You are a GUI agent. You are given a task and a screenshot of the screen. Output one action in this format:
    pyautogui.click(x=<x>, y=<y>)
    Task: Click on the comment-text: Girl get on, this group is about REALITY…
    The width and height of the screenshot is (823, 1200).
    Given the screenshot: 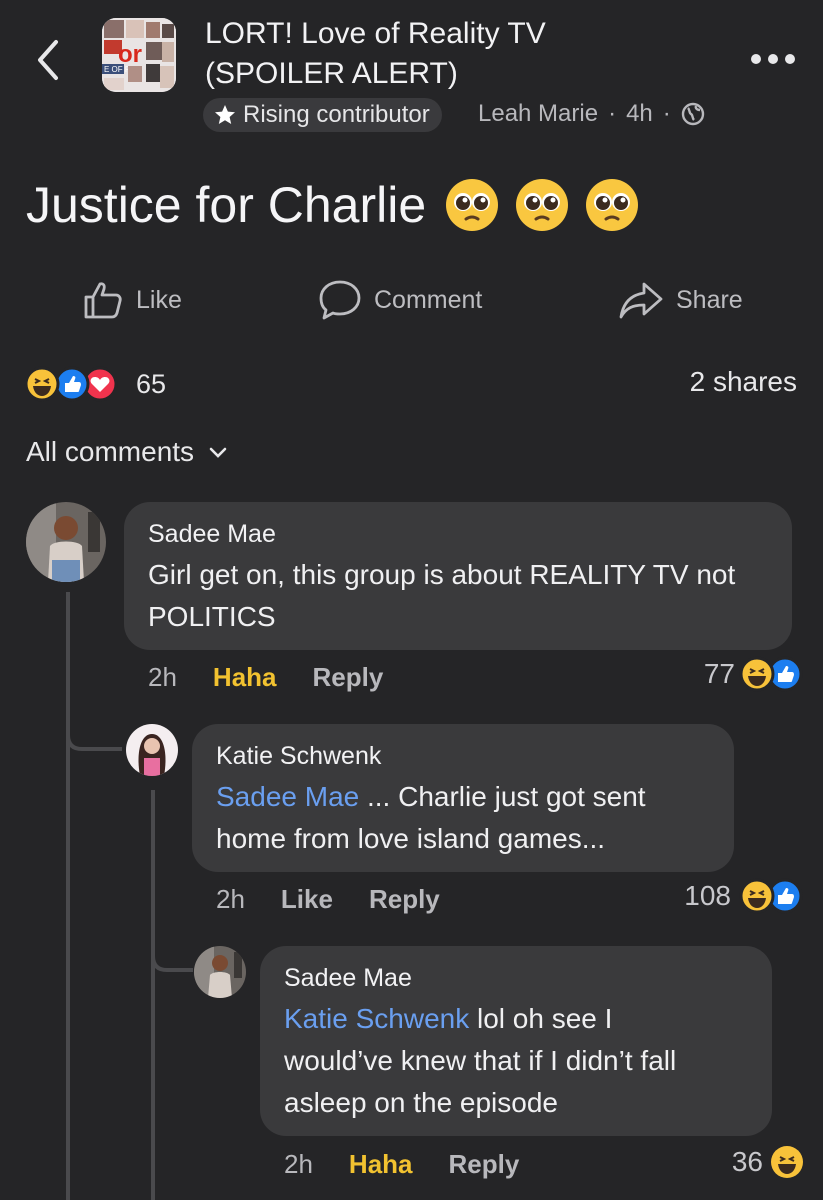 What is the action you would take?
    pyautogui.click(x=442, y=595)
    